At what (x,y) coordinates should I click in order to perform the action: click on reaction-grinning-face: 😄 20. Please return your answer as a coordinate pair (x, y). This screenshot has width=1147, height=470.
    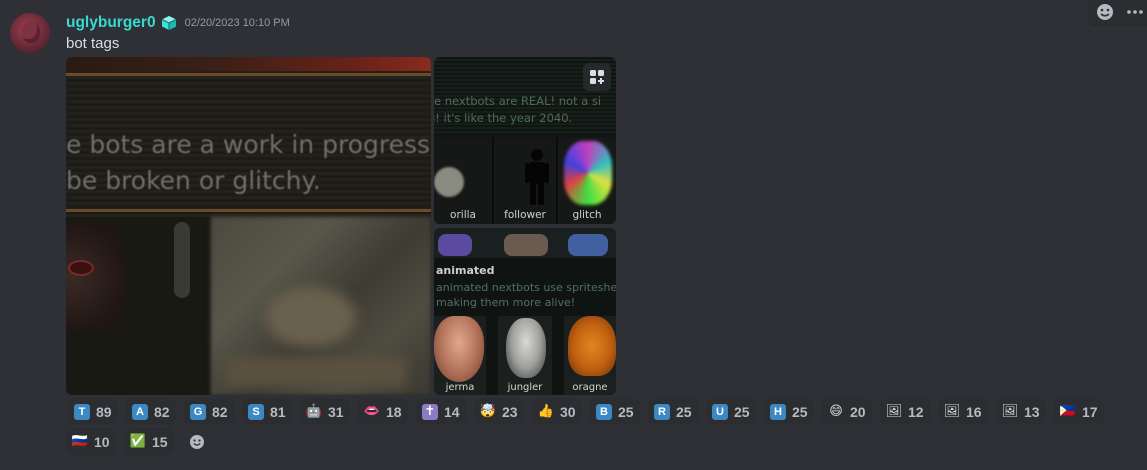
    Looking at the image, I should click on (847, 411).